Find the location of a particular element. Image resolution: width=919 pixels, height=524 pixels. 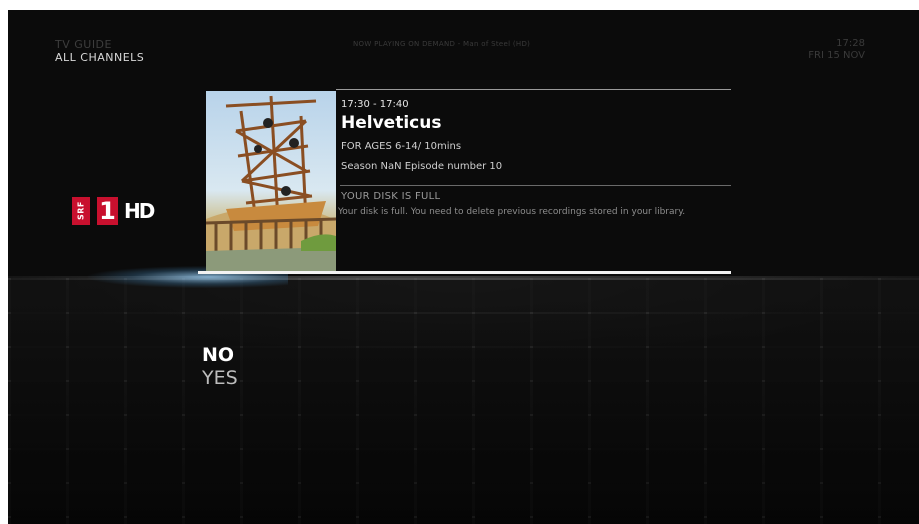

disk-full-title: YOUR DISK IS FULL is located at coordinates (391, 196).